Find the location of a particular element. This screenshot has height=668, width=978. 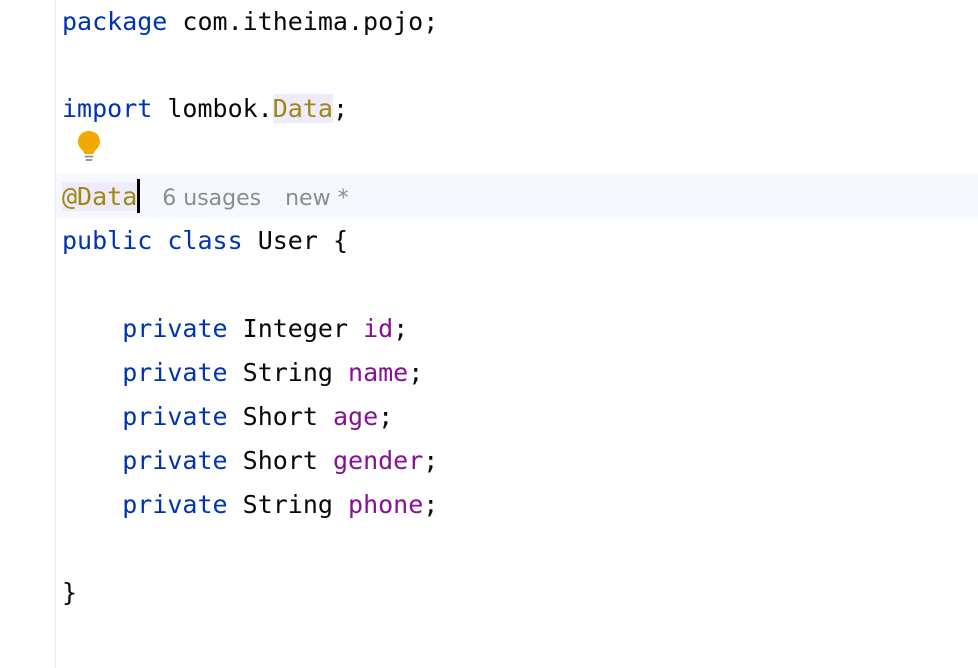

field-name: name is located at coordinates (378, 372).